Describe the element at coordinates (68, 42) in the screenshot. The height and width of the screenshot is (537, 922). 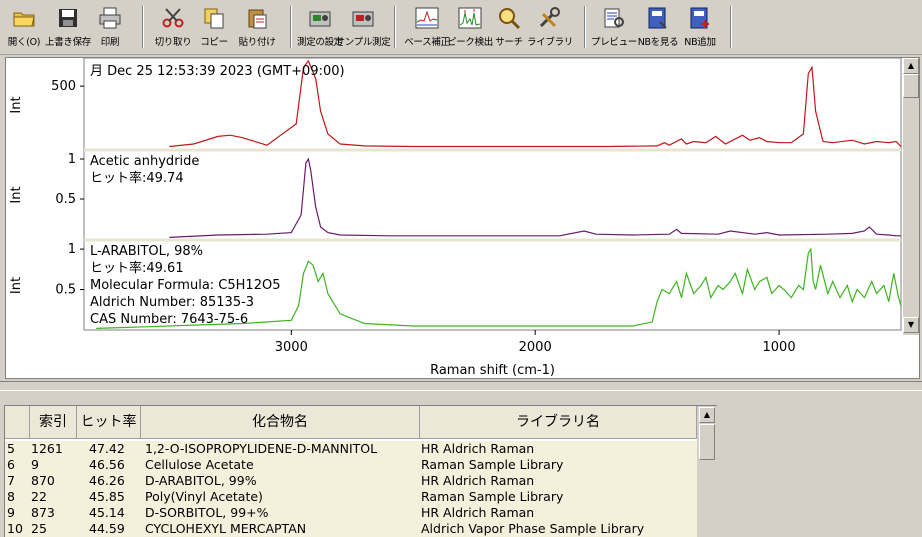
I see `save-label: 上書き保存` at that location.